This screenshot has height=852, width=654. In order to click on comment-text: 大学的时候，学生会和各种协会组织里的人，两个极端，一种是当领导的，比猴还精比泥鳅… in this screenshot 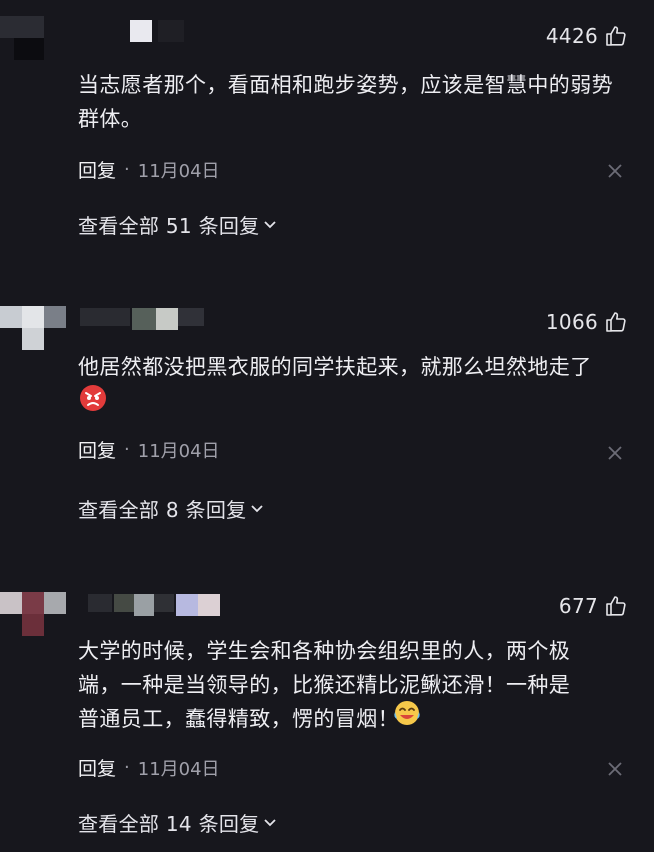, I will do `click(324, 685)`.